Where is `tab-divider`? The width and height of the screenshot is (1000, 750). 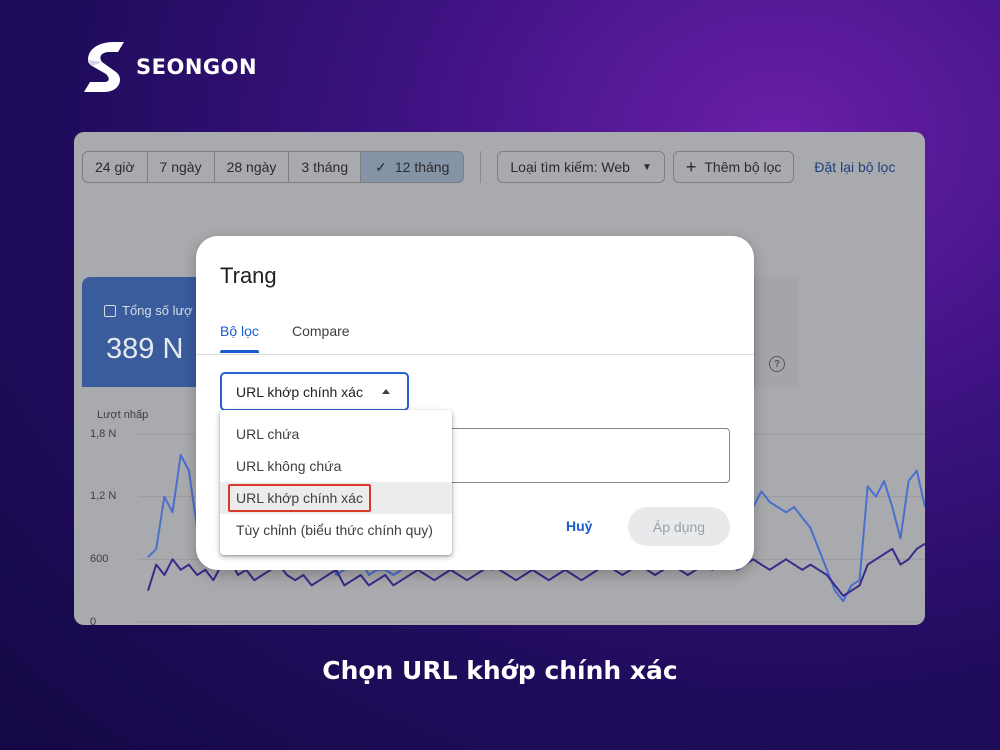 tab-divider is located at coordinates (475, 354).